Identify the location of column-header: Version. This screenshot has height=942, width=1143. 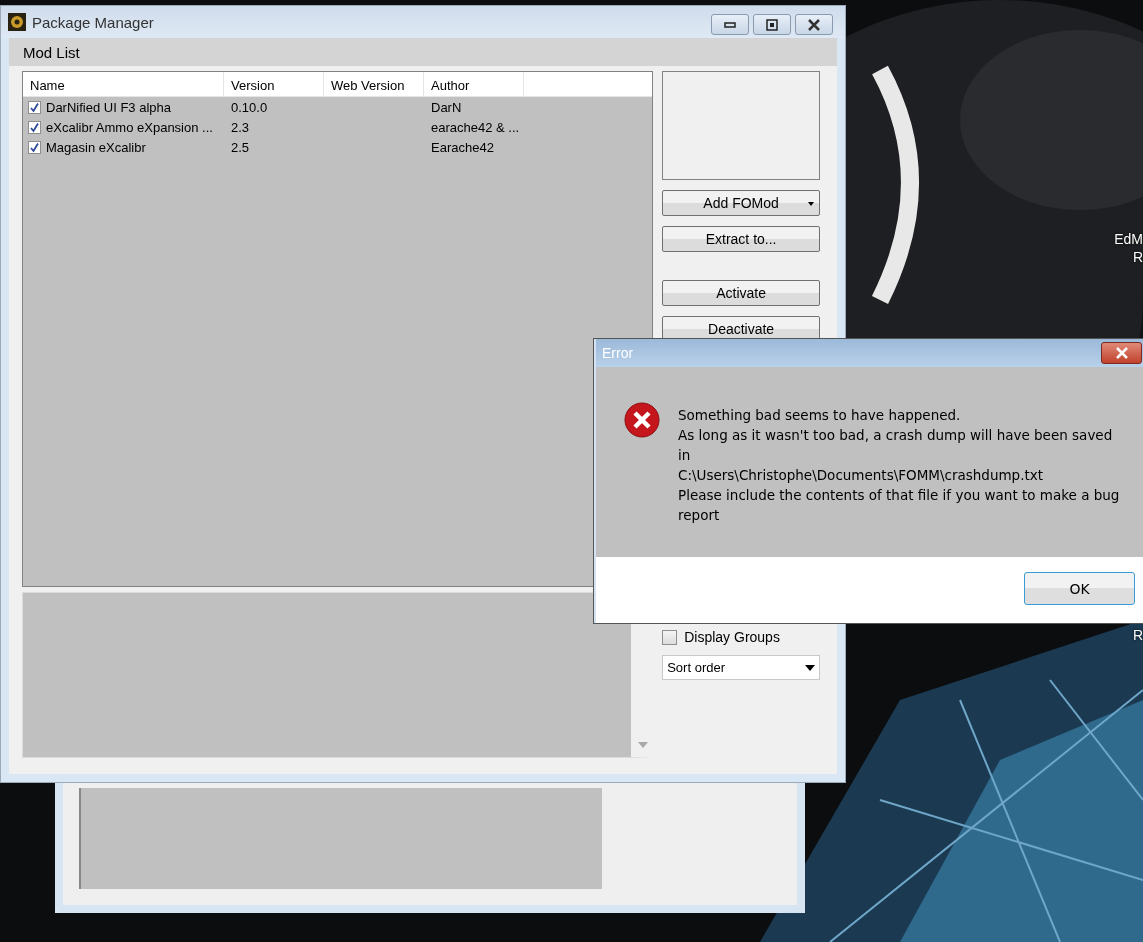
(274, 84).